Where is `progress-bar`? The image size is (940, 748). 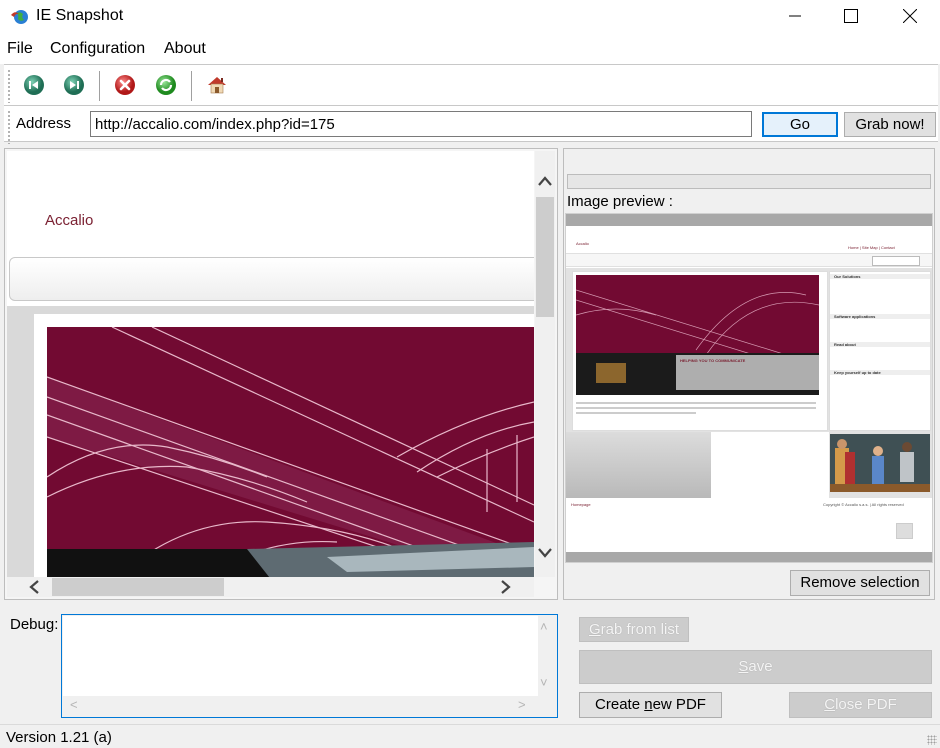
progress-bar is located at coordinates (749, 181).